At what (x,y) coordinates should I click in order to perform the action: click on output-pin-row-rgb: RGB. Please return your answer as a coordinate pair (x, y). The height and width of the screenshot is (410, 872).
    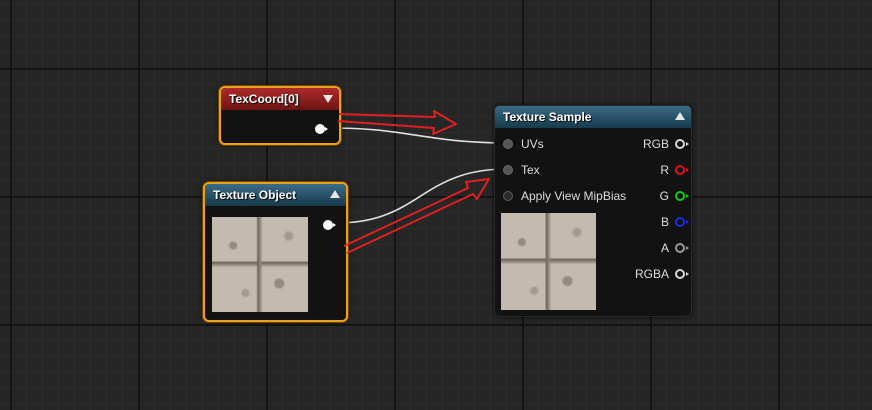
    Looking at the image, I should click on (651, 144).